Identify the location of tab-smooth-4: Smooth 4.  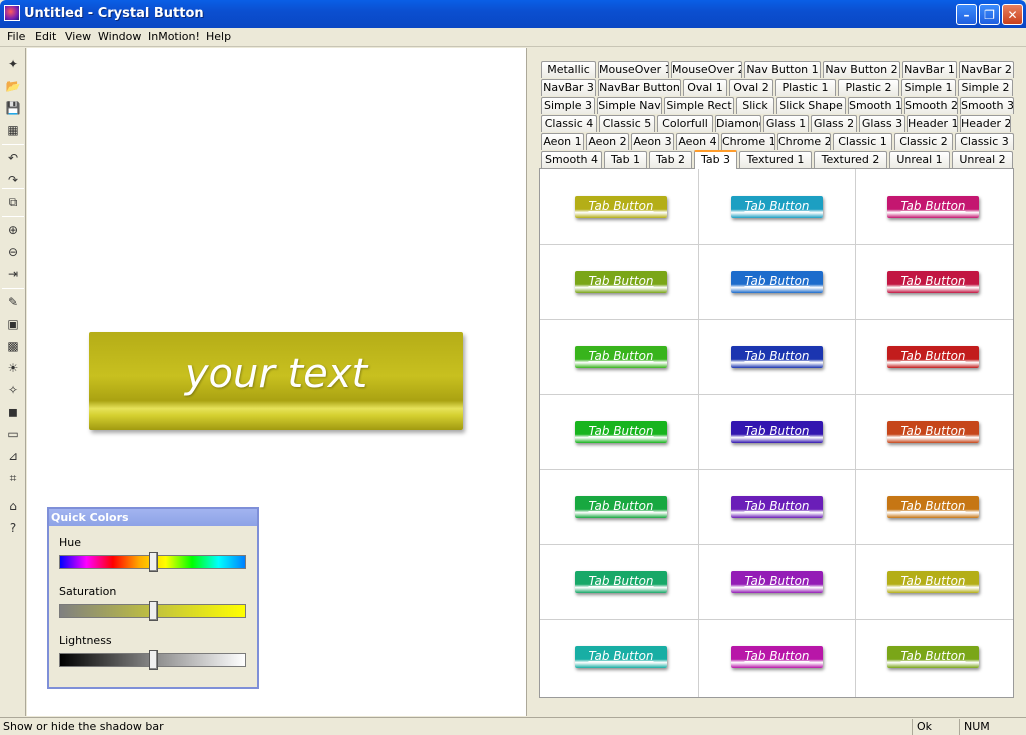
(571, 159).